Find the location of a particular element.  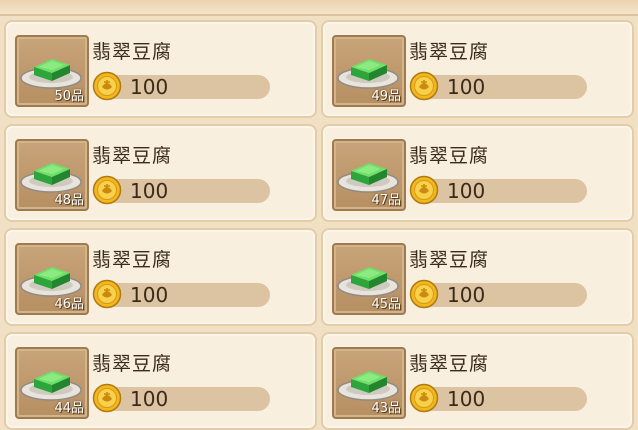

dish-card: 48品 翡翠豆腐 100 is located at coordinates (160, 173).